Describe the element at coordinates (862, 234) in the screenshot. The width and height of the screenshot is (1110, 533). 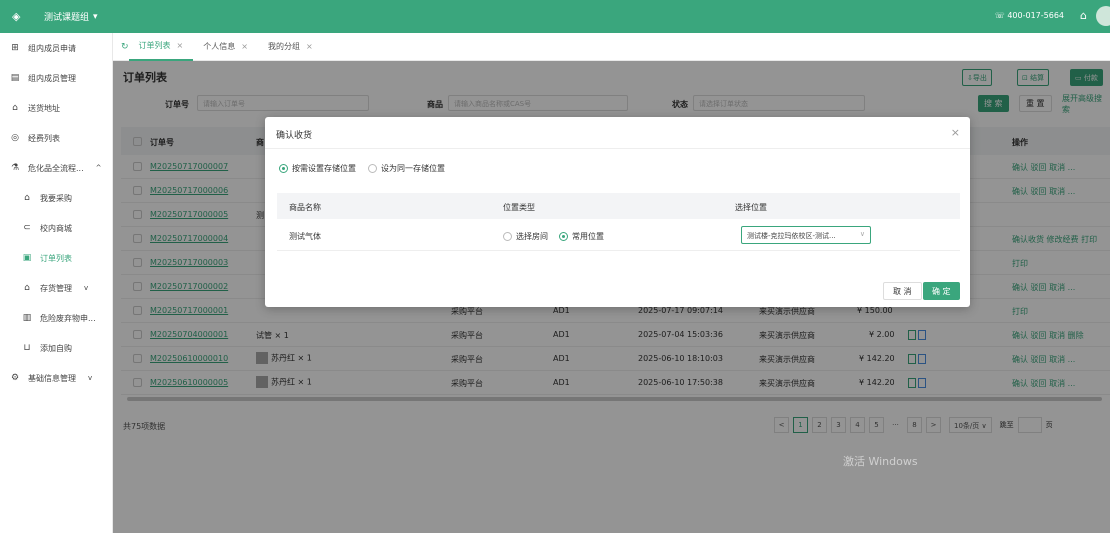
I see `chevron-down-icon: ∨` at that location.